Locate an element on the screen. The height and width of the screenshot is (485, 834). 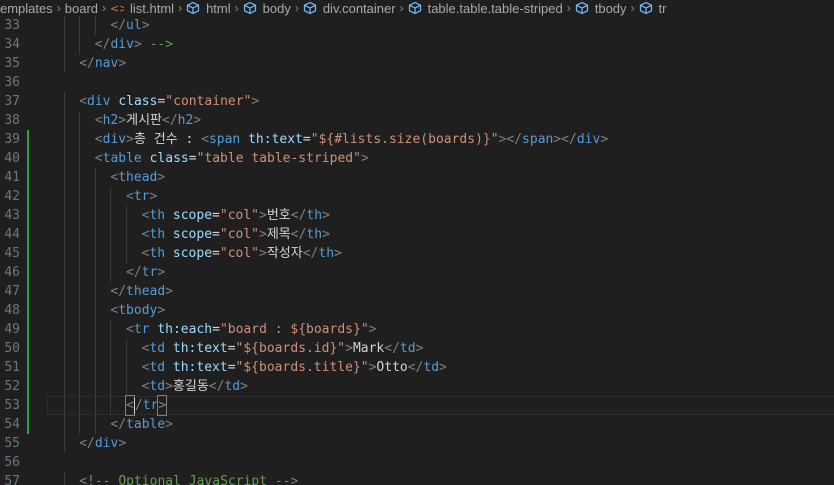
code-line: 37 <div class="container"> is located at coordinates (417, 101).